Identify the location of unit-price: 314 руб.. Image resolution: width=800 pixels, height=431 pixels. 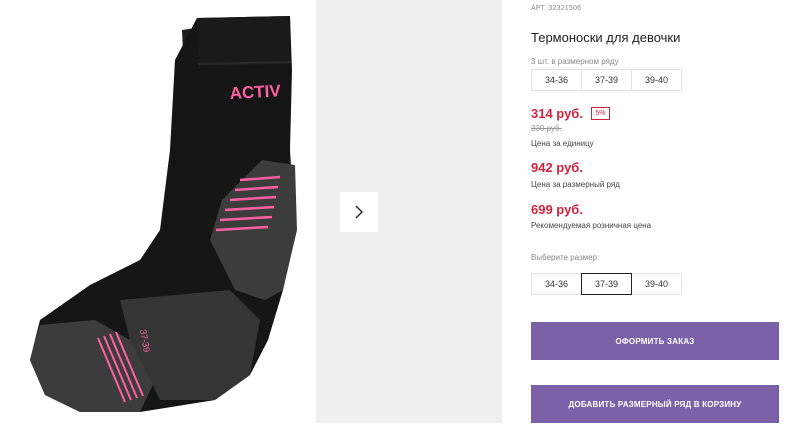
(557, 113).